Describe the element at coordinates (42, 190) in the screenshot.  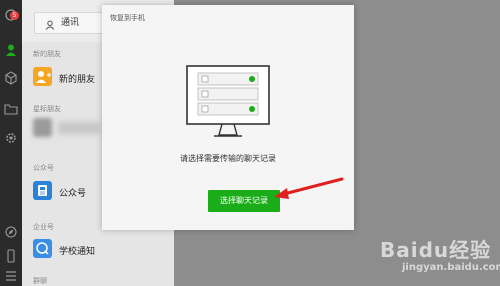
I see `official-account-icon` at that location.